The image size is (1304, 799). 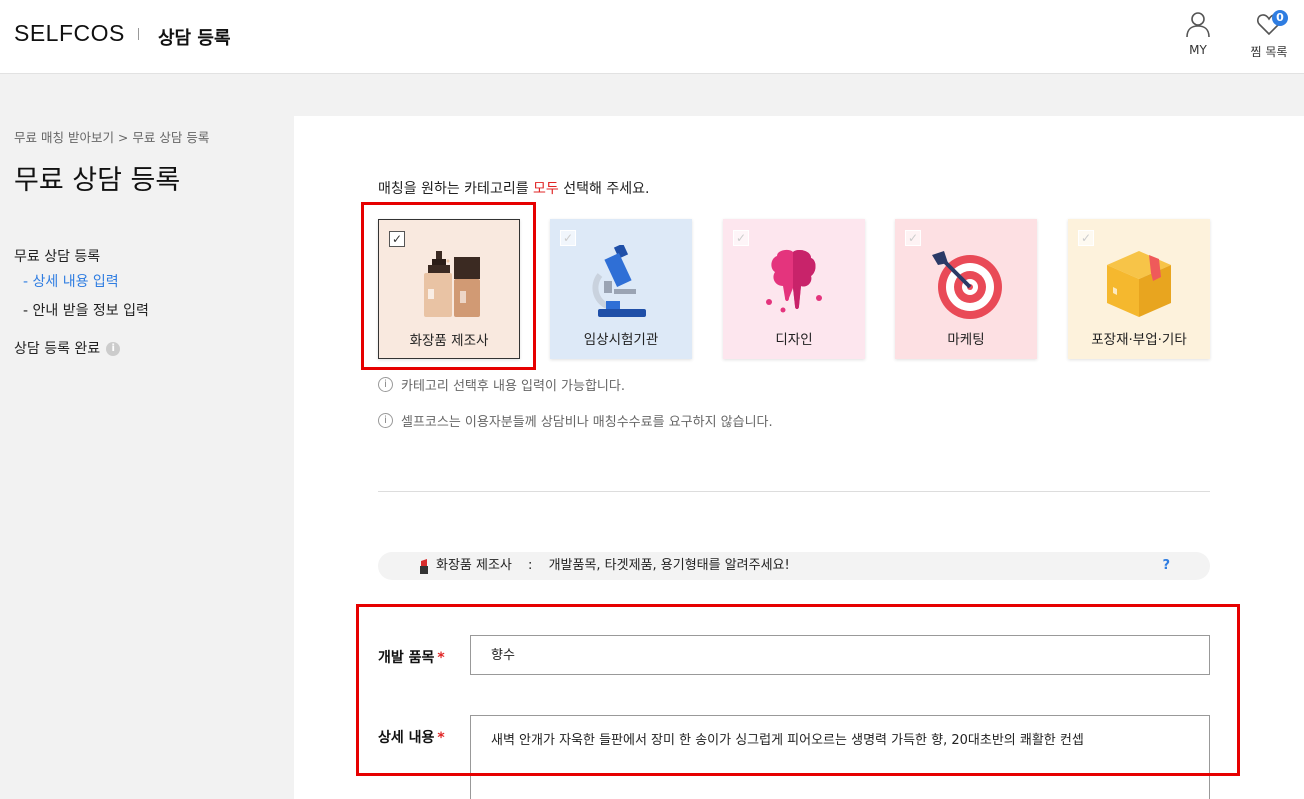 I want to click on top-header: SELFCOS 상담 등록 MY 0 찜 목록, so click(x=652, y=37).